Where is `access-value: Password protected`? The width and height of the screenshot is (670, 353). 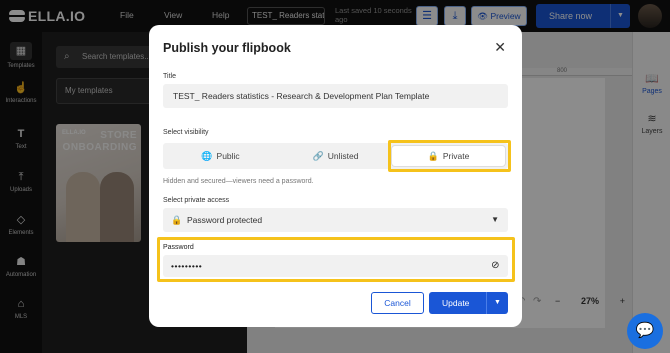 access-value: Password protected is located at coordinates (225, 220).